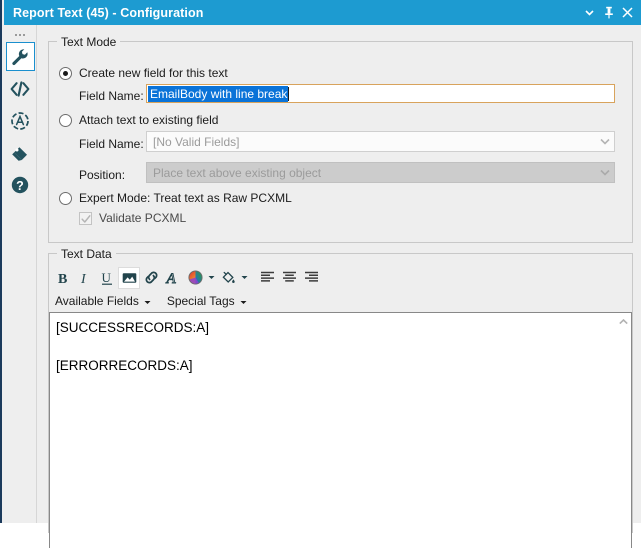  I want to click on fill-color-button, so click(233, 278).